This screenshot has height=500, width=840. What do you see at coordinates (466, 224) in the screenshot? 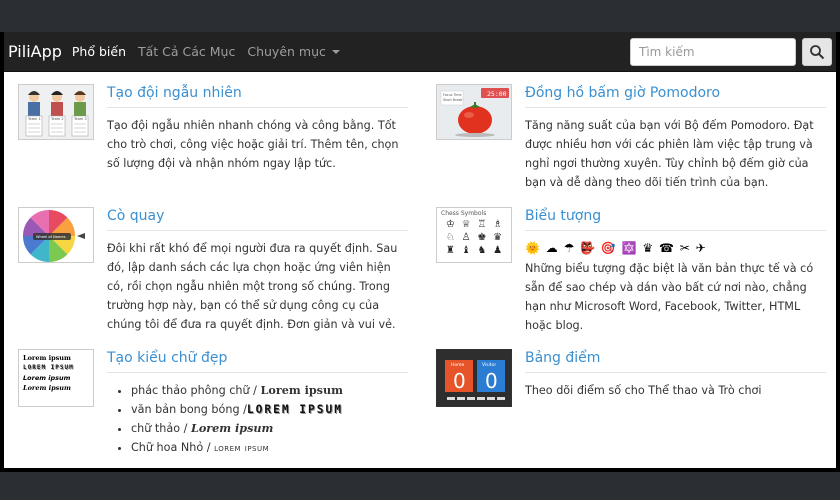
I see `chess-glyph: ♕` at bounding box center [466, 224].